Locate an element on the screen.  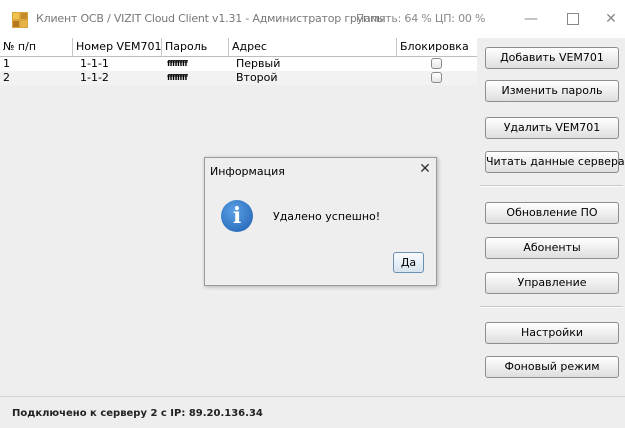
app-icon is located at coordinates (20, 20).